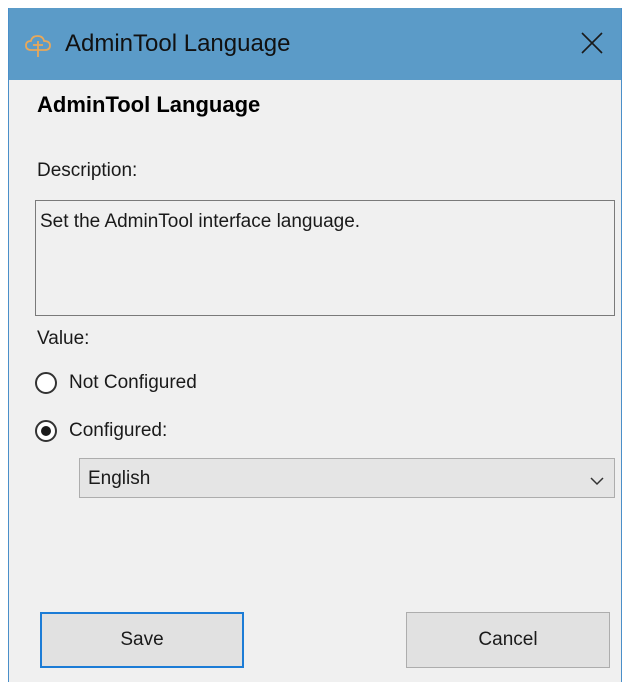 This screenshot has height=682, width=630. What do you see at coordinates (87, 170) in the screenshot?
I see `description-label: Description:` at bounding box center [87, 170].